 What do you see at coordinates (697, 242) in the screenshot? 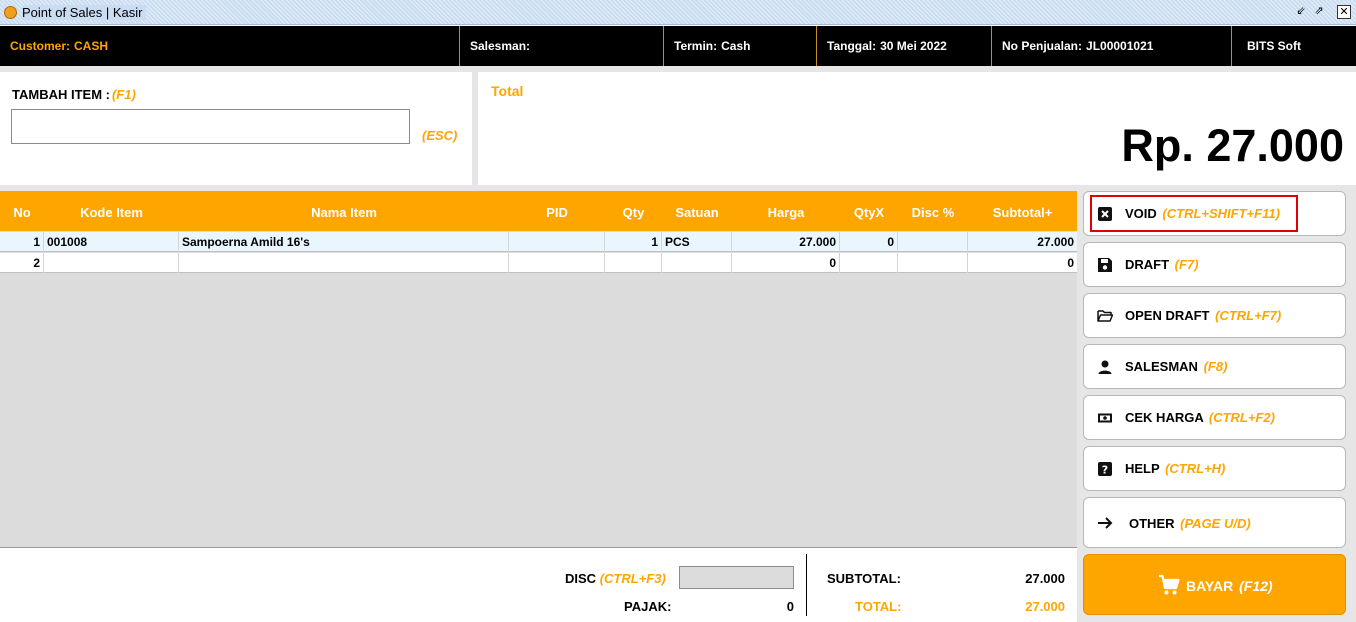
I see `cell-satuan: PCS` at bounding box center [697, 242].